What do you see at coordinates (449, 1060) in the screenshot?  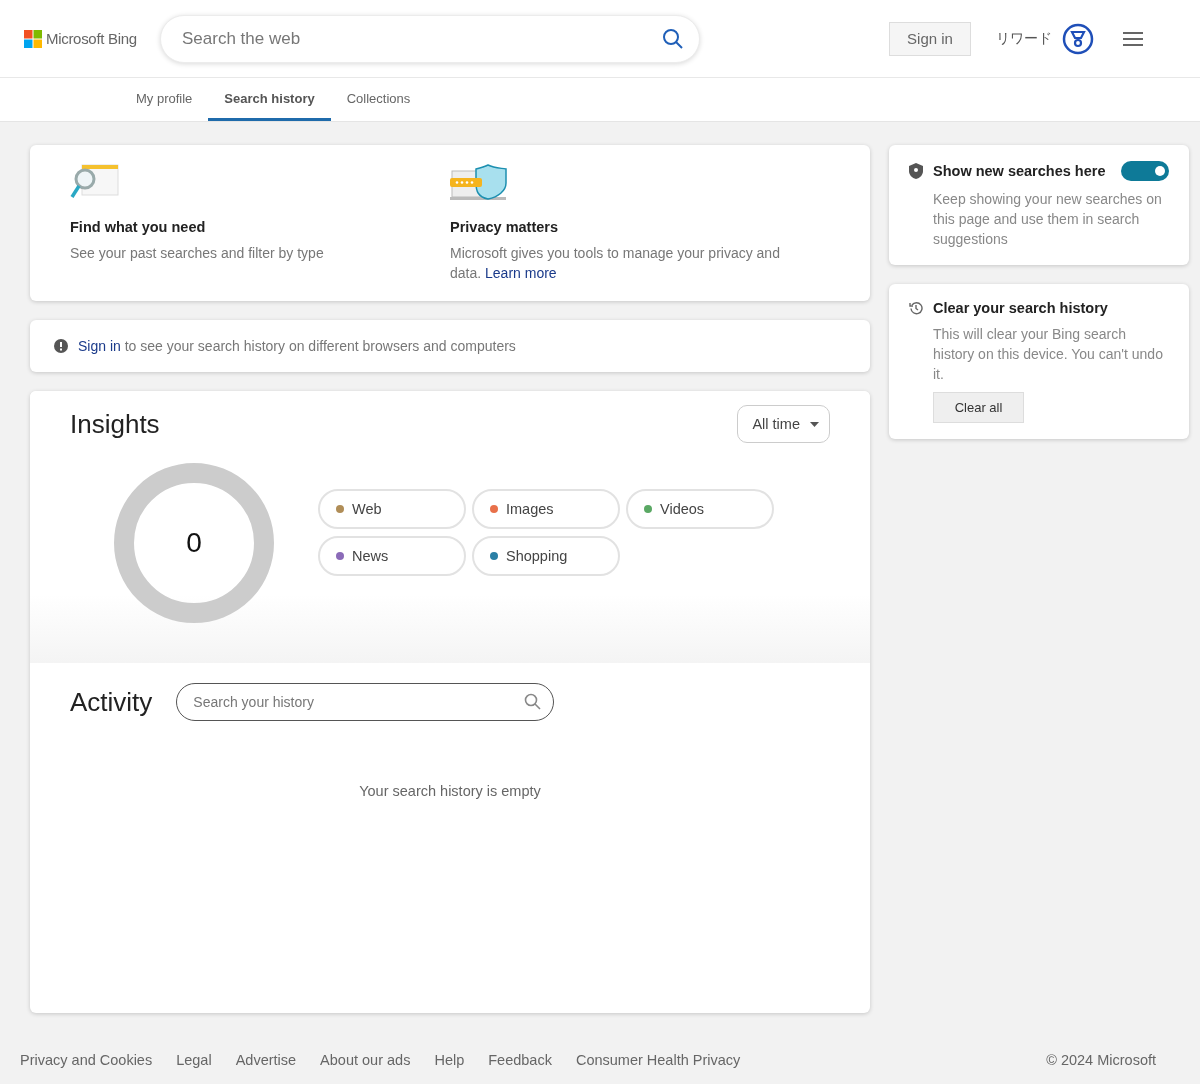 I see `footer-link: Help` at bounding box center [449, 1060].